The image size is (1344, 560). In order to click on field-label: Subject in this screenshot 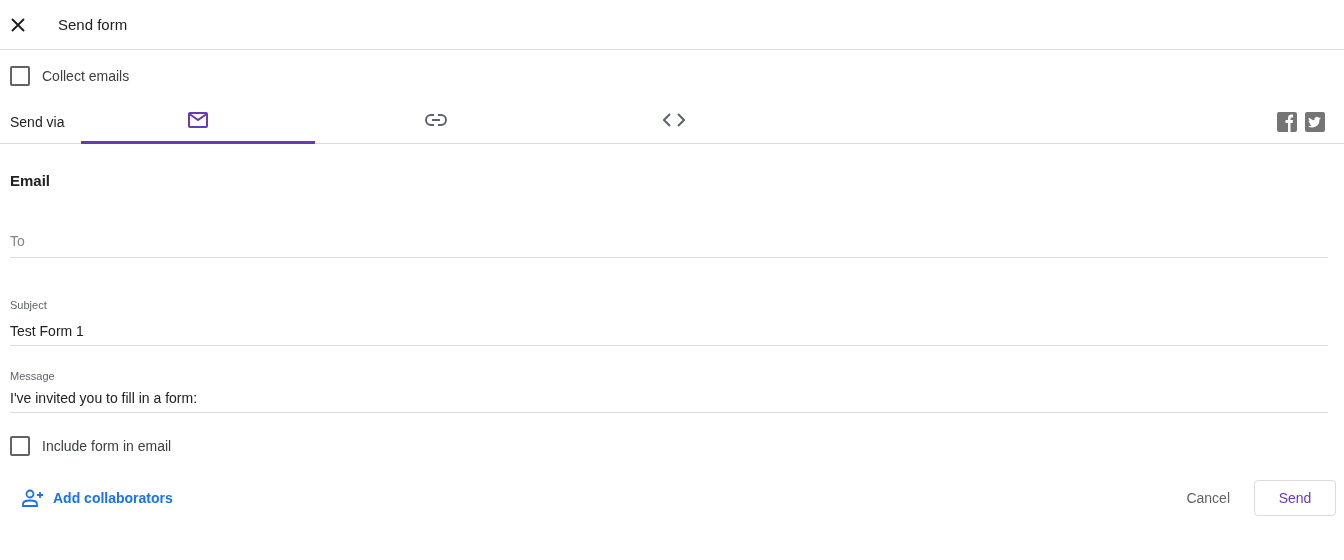, I will do `click(29, 305)`.